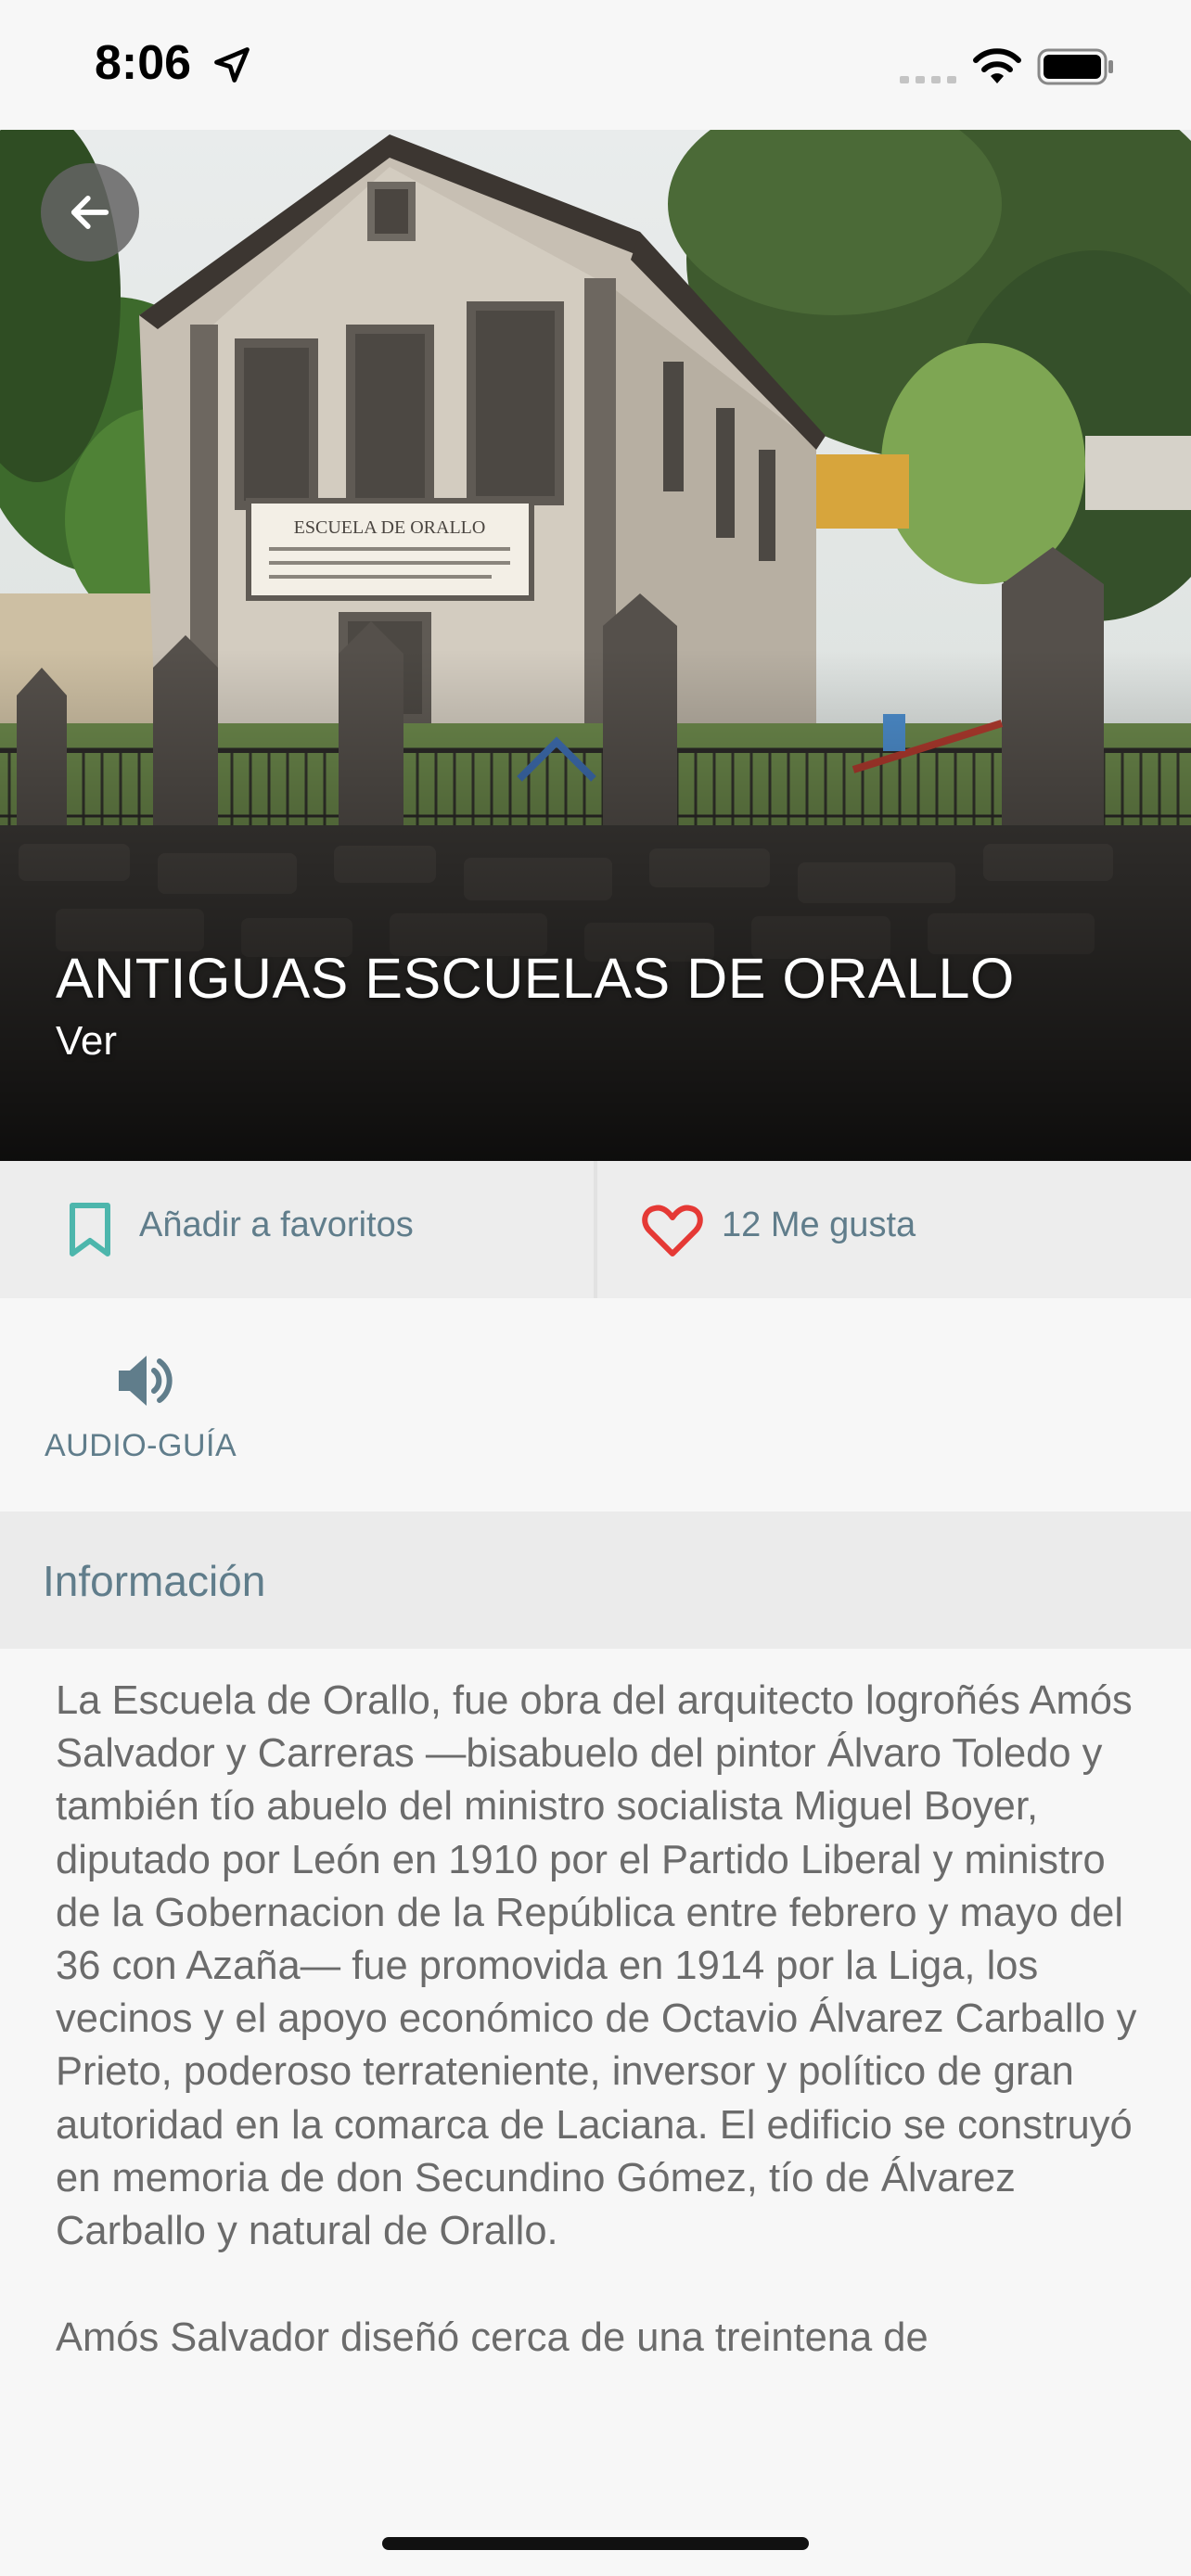  I want to click on signal-icon, so click(928, 79).